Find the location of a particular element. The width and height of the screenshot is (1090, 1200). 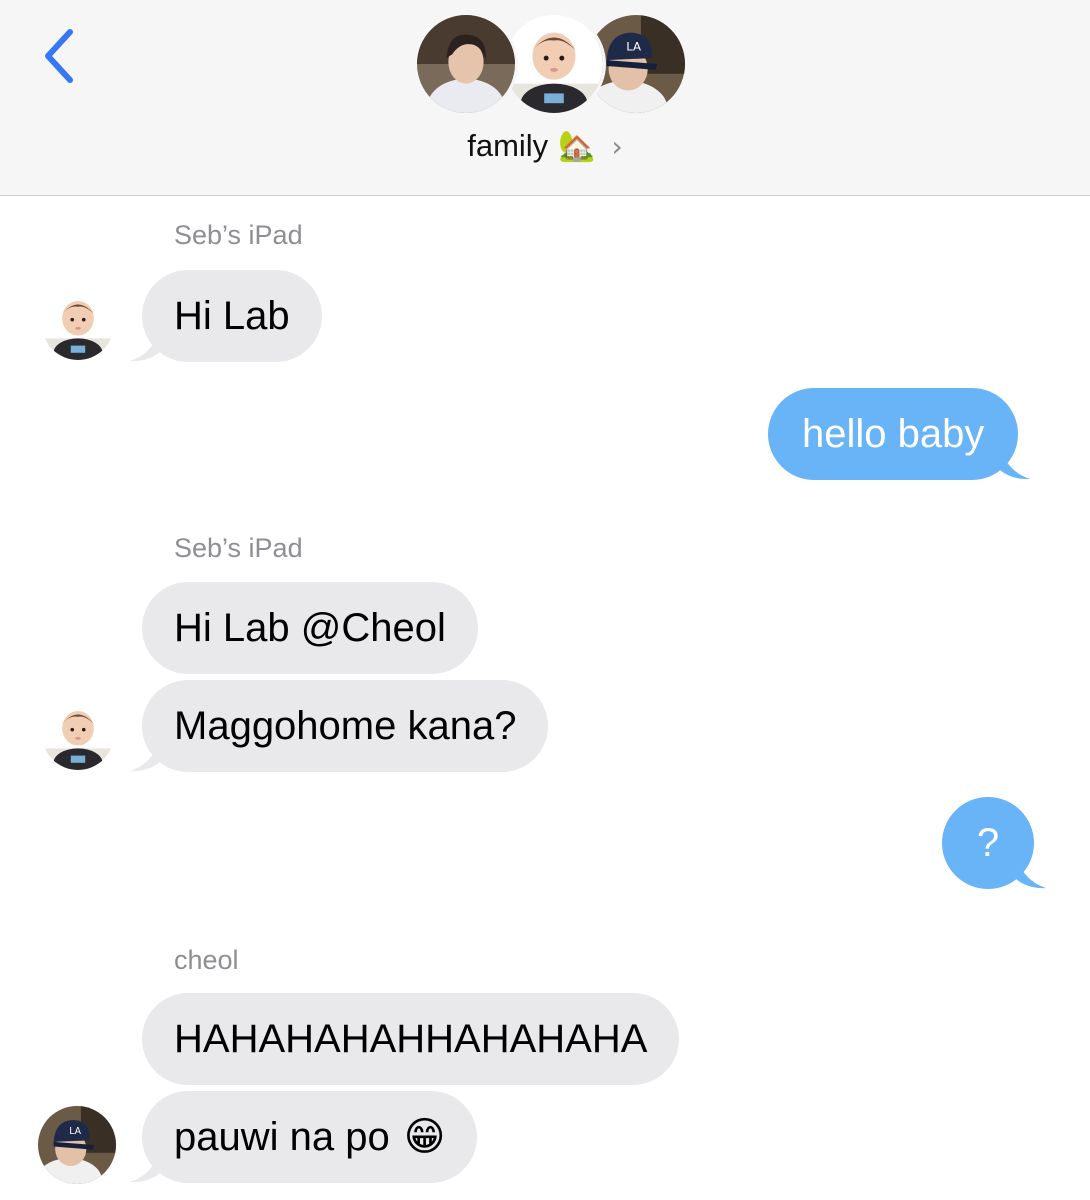

chevron-right-icon: › is located at coordinates (617, 146).